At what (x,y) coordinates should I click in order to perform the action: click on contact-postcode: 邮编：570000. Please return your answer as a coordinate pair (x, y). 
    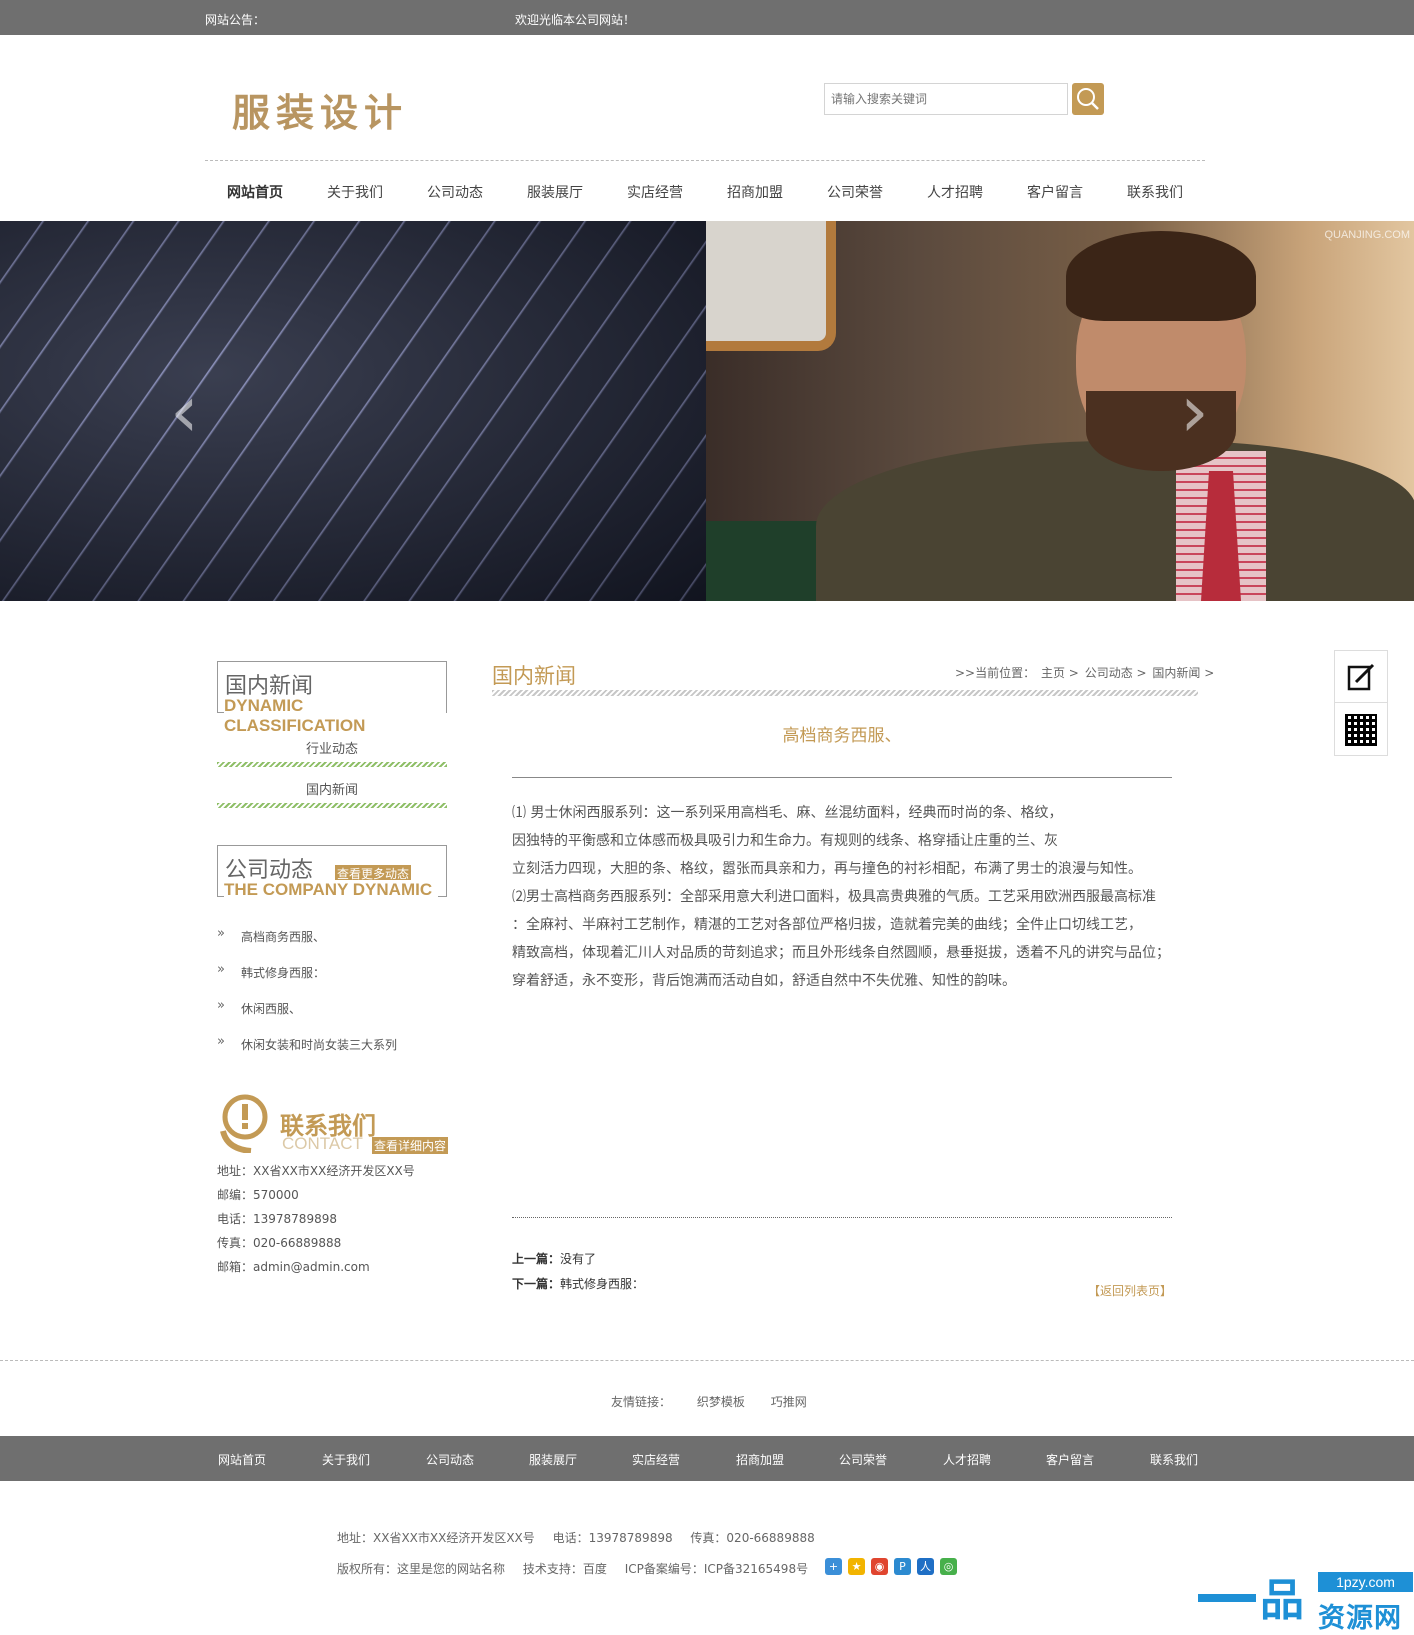
    Looking at the image, I should click on (258, 1195).